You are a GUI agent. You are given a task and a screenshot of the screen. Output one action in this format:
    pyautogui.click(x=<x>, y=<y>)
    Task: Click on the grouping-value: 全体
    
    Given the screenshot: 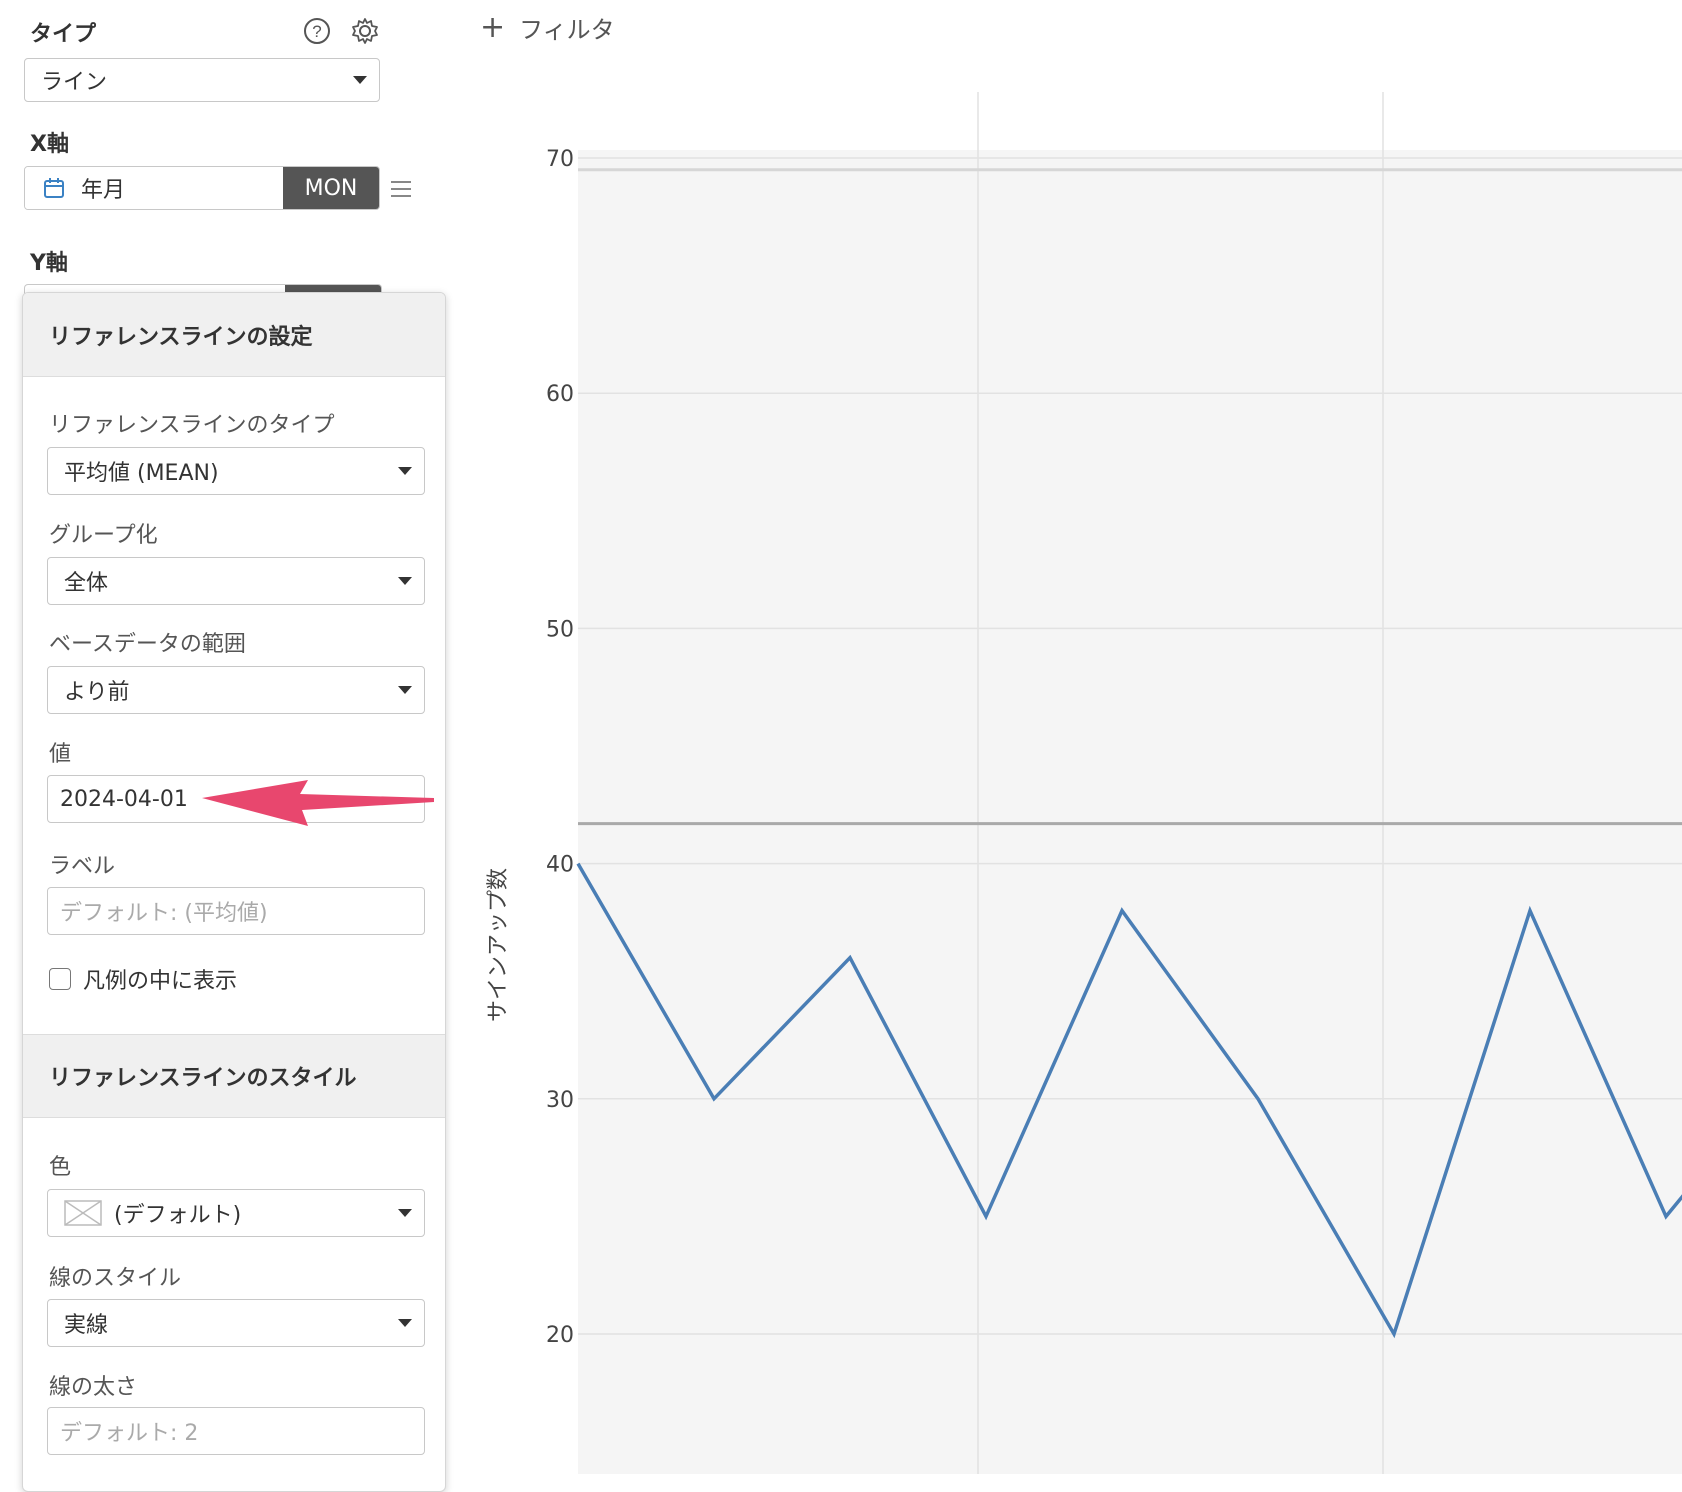 What is the action you would take?
    pyautogui.click(x=86, y=581)
    